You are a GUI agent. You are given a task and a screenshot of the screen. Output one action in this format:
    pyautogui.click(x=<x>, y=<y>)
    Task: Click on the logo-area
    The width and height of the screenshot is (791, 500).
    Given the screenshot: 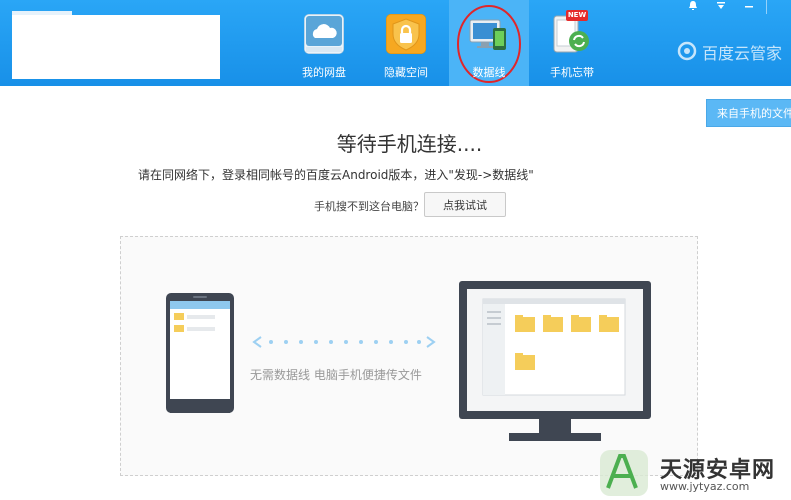 What is the action you would take?
    pyautogui.click(x=116, y=47)
    